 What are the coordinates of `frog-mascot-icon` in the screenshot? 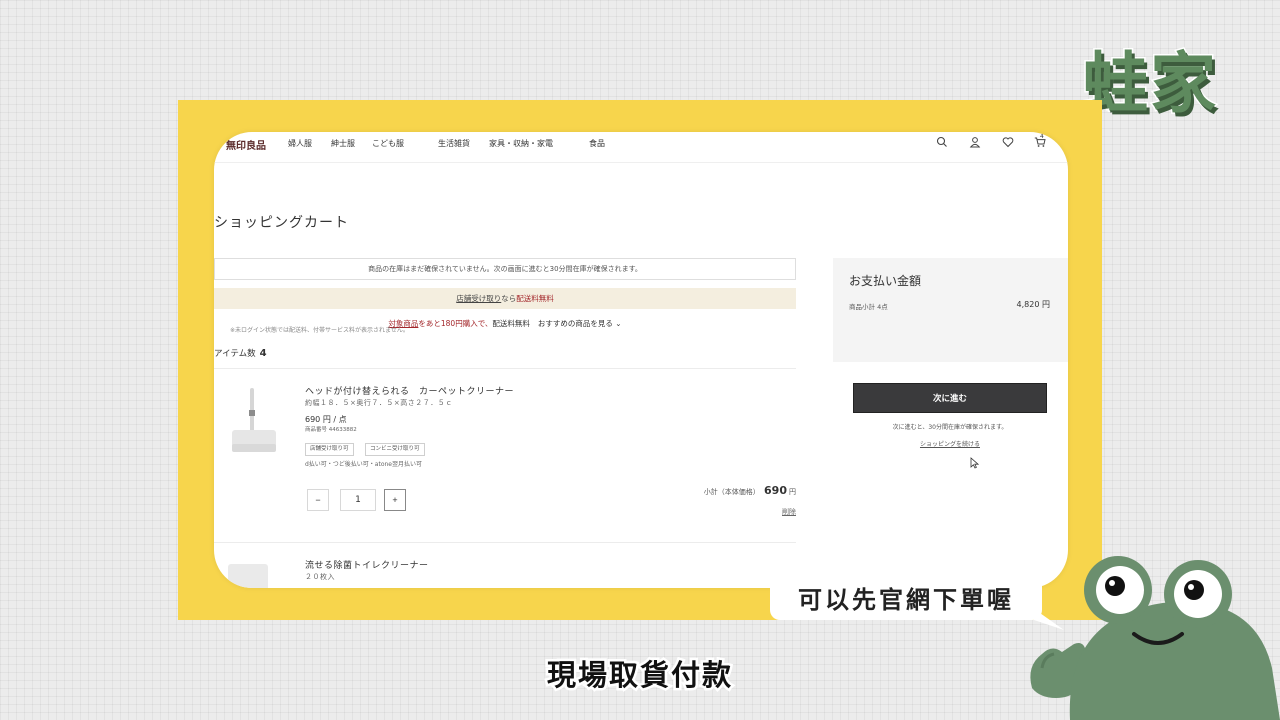 It's located at (1155, 638).